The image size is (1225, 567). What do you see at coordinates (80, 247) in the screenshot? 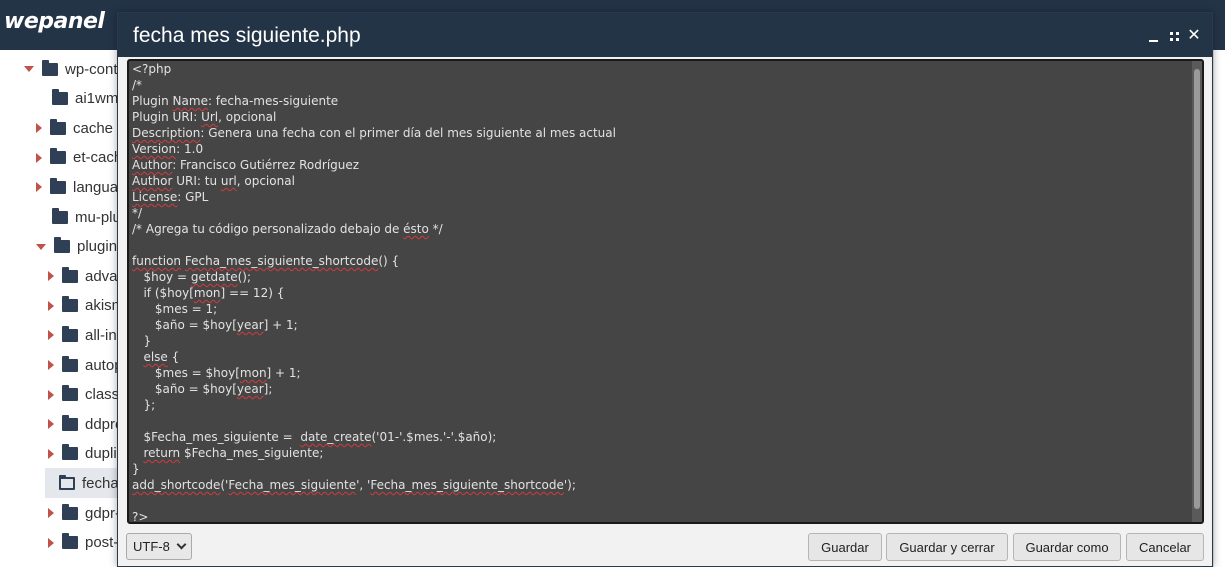
I see `tree-item: plugins` at bounding box center [80, 247].